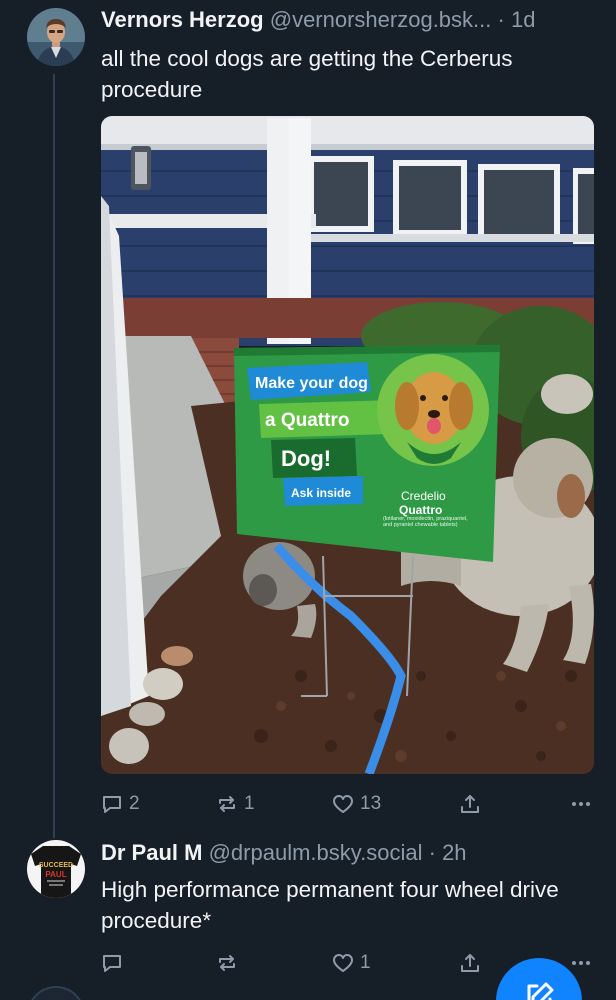  Describe the element at coordinates (540, 991) in the screenshot. I see `compose-icon` at that location.